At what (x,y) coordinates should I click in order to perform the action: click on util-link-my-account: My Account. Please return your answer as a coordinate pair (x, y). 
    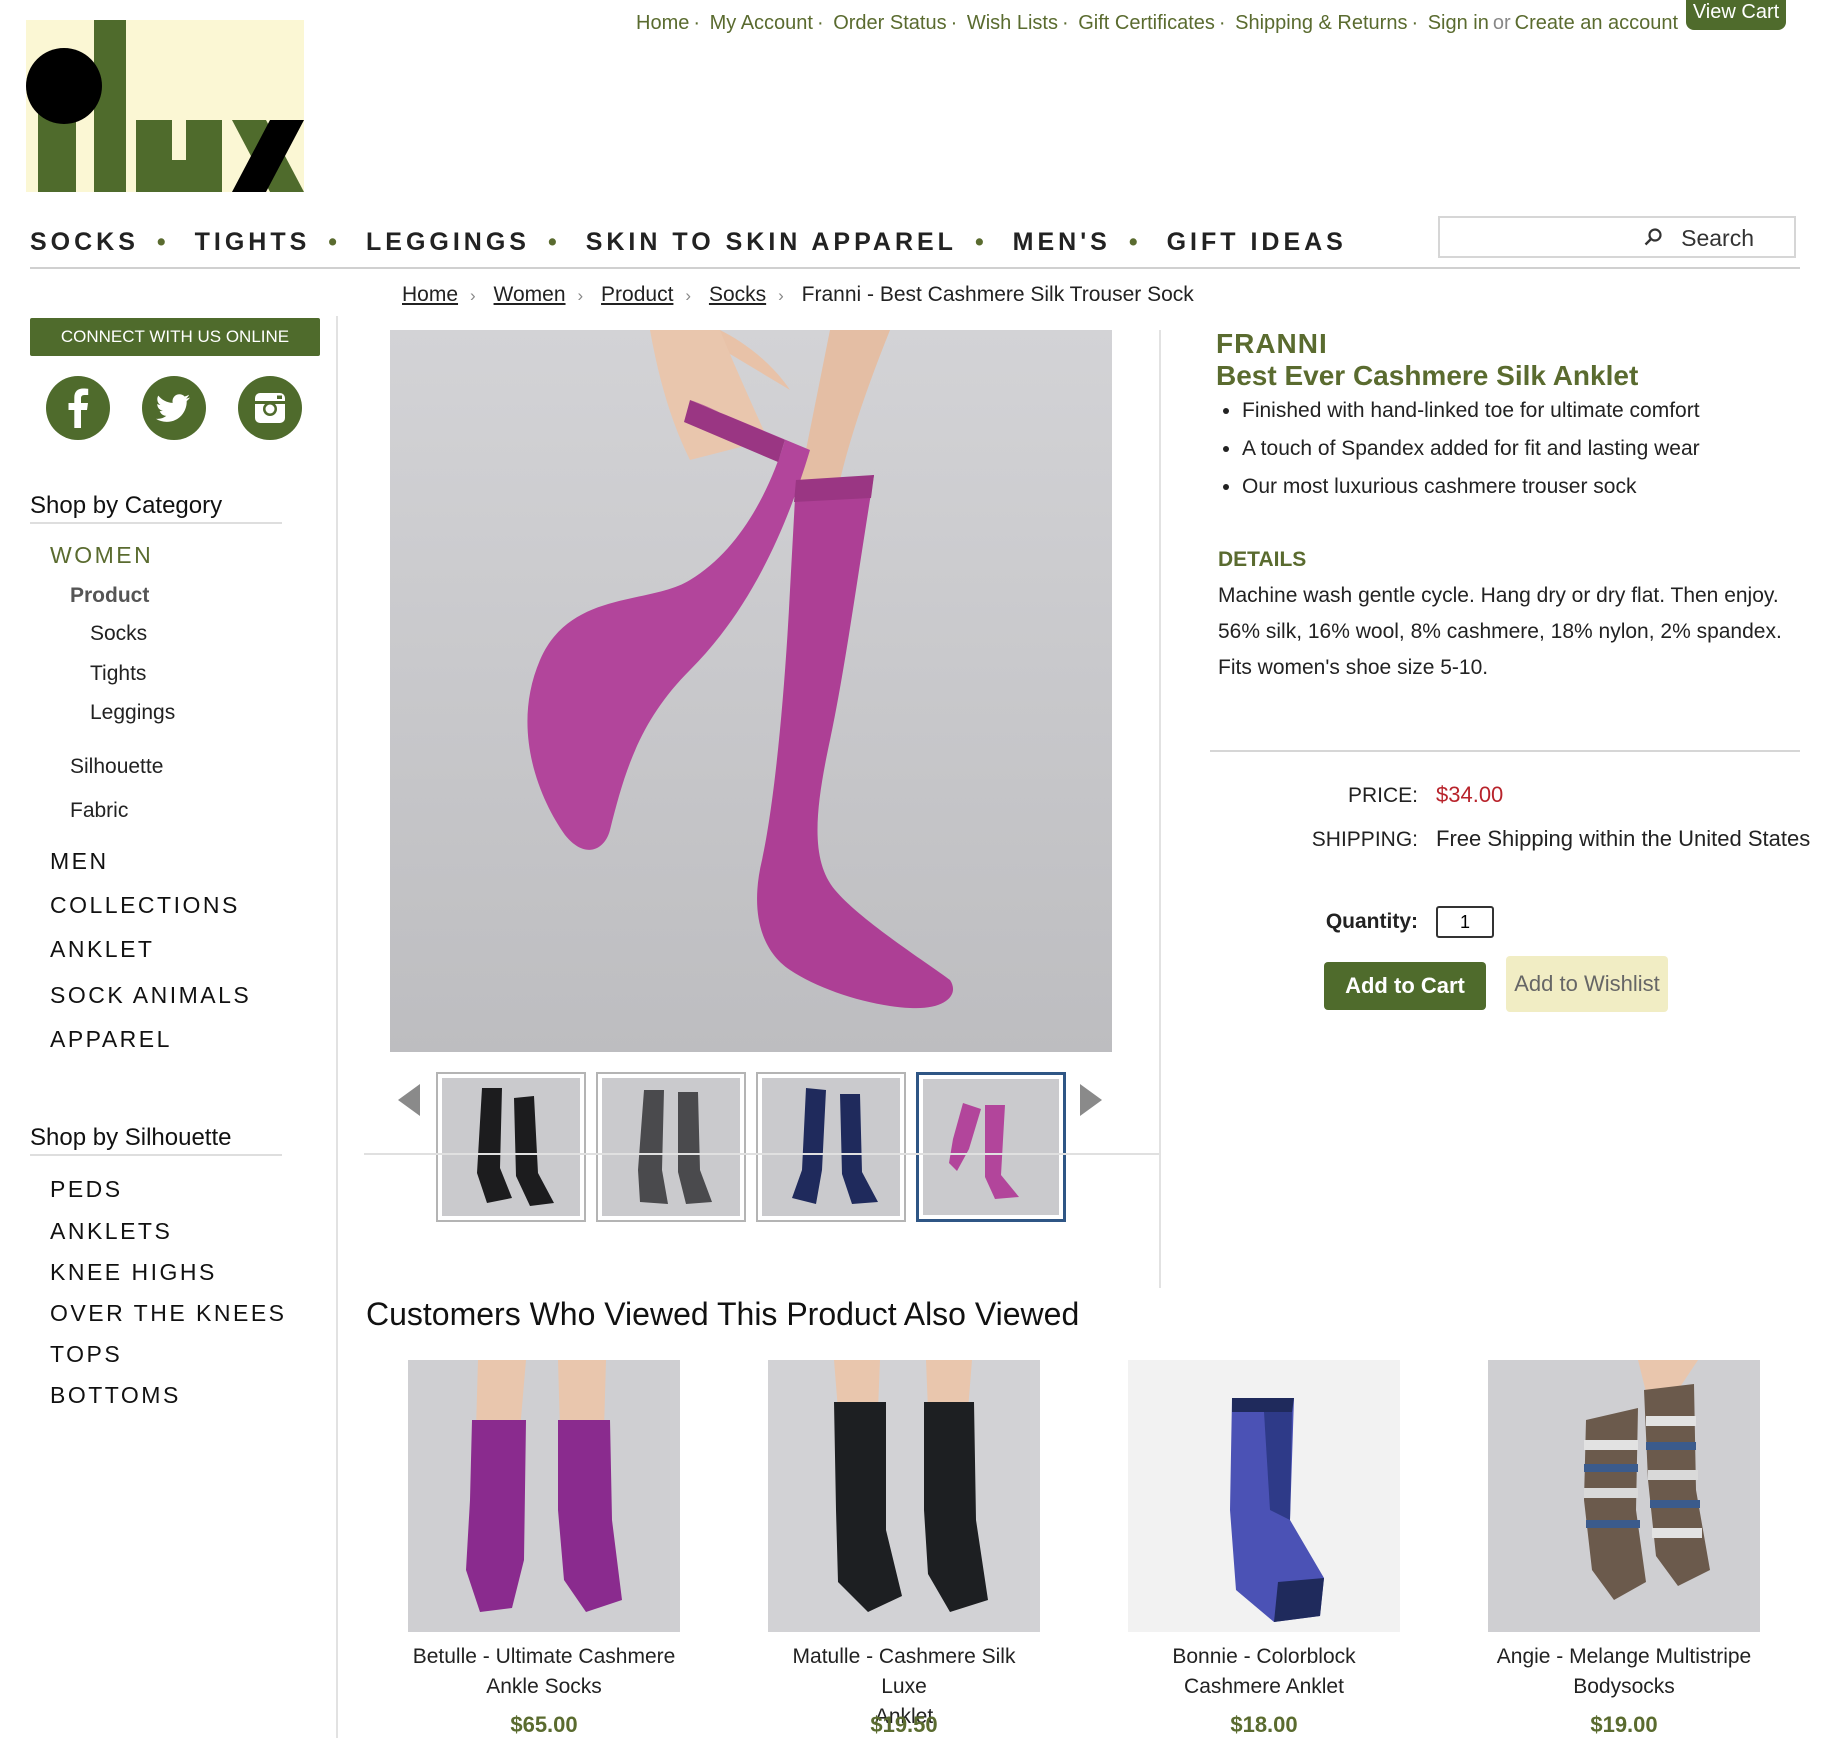
    Looking at the image, I should click on (761, 23).